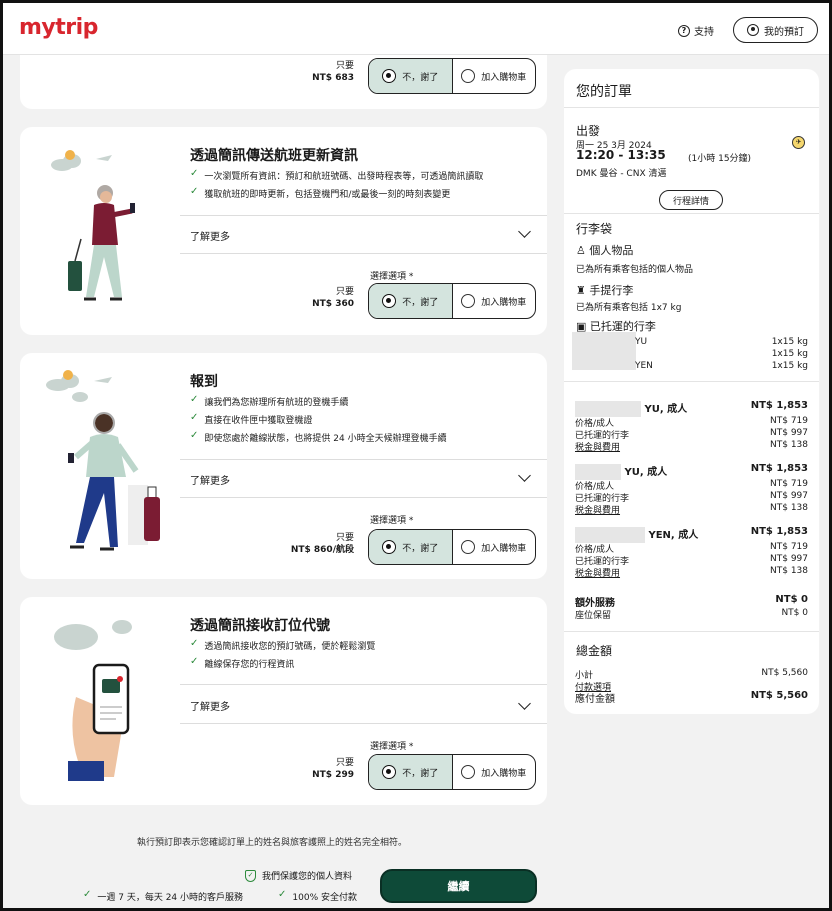  I want to click on booking-disclaimer: 執行預訂即表示您確認訂單上的姓名與旅客護照上的姓名完全相符。, so click(272, 843).